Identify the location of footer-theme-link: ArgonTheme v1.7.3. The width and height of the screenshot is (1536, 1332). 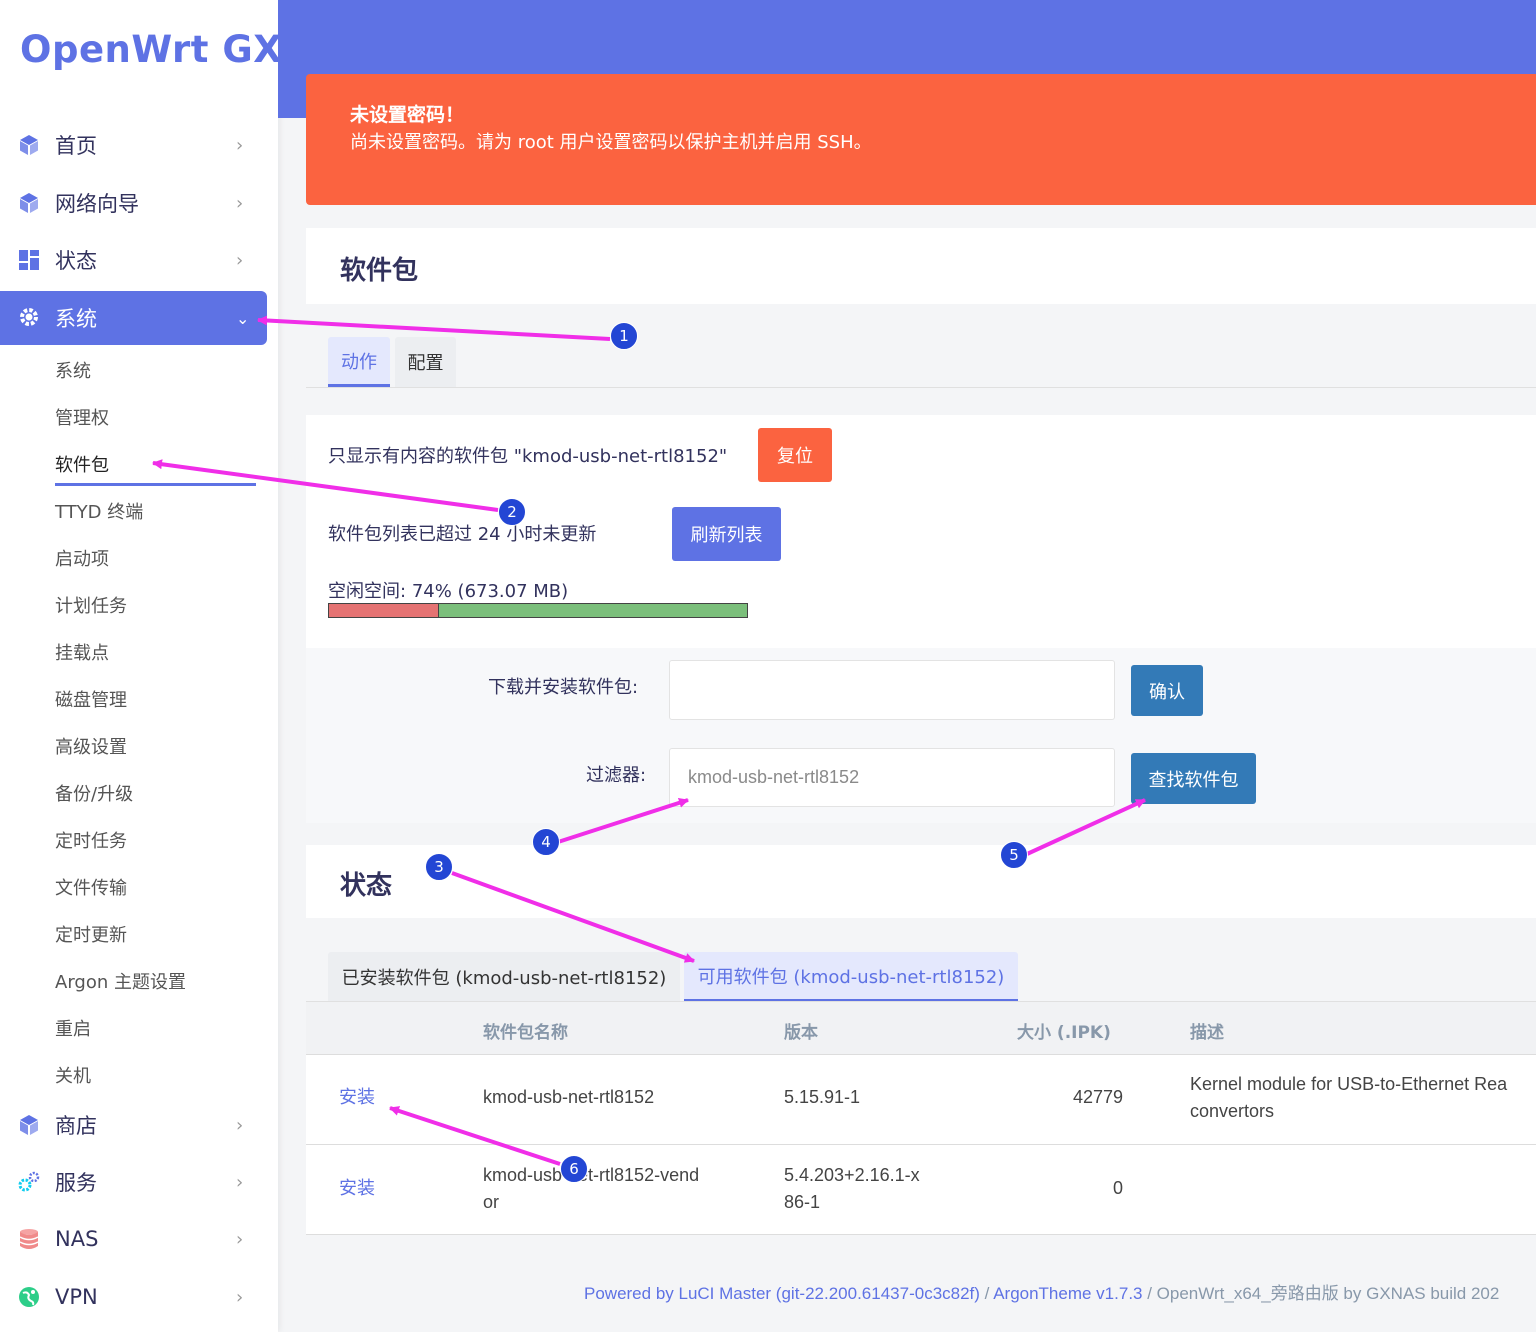
(1067, 1293).